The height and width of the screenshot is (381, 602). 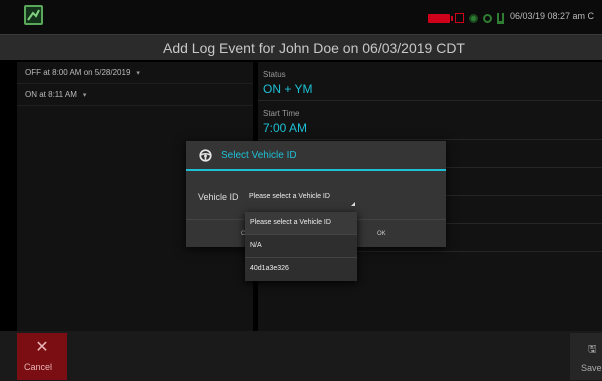 What do you see at coordinates (285, 128) in the screenshot?
I see `start-time-value: 7:00 AM` at bounding box center [285, 128].